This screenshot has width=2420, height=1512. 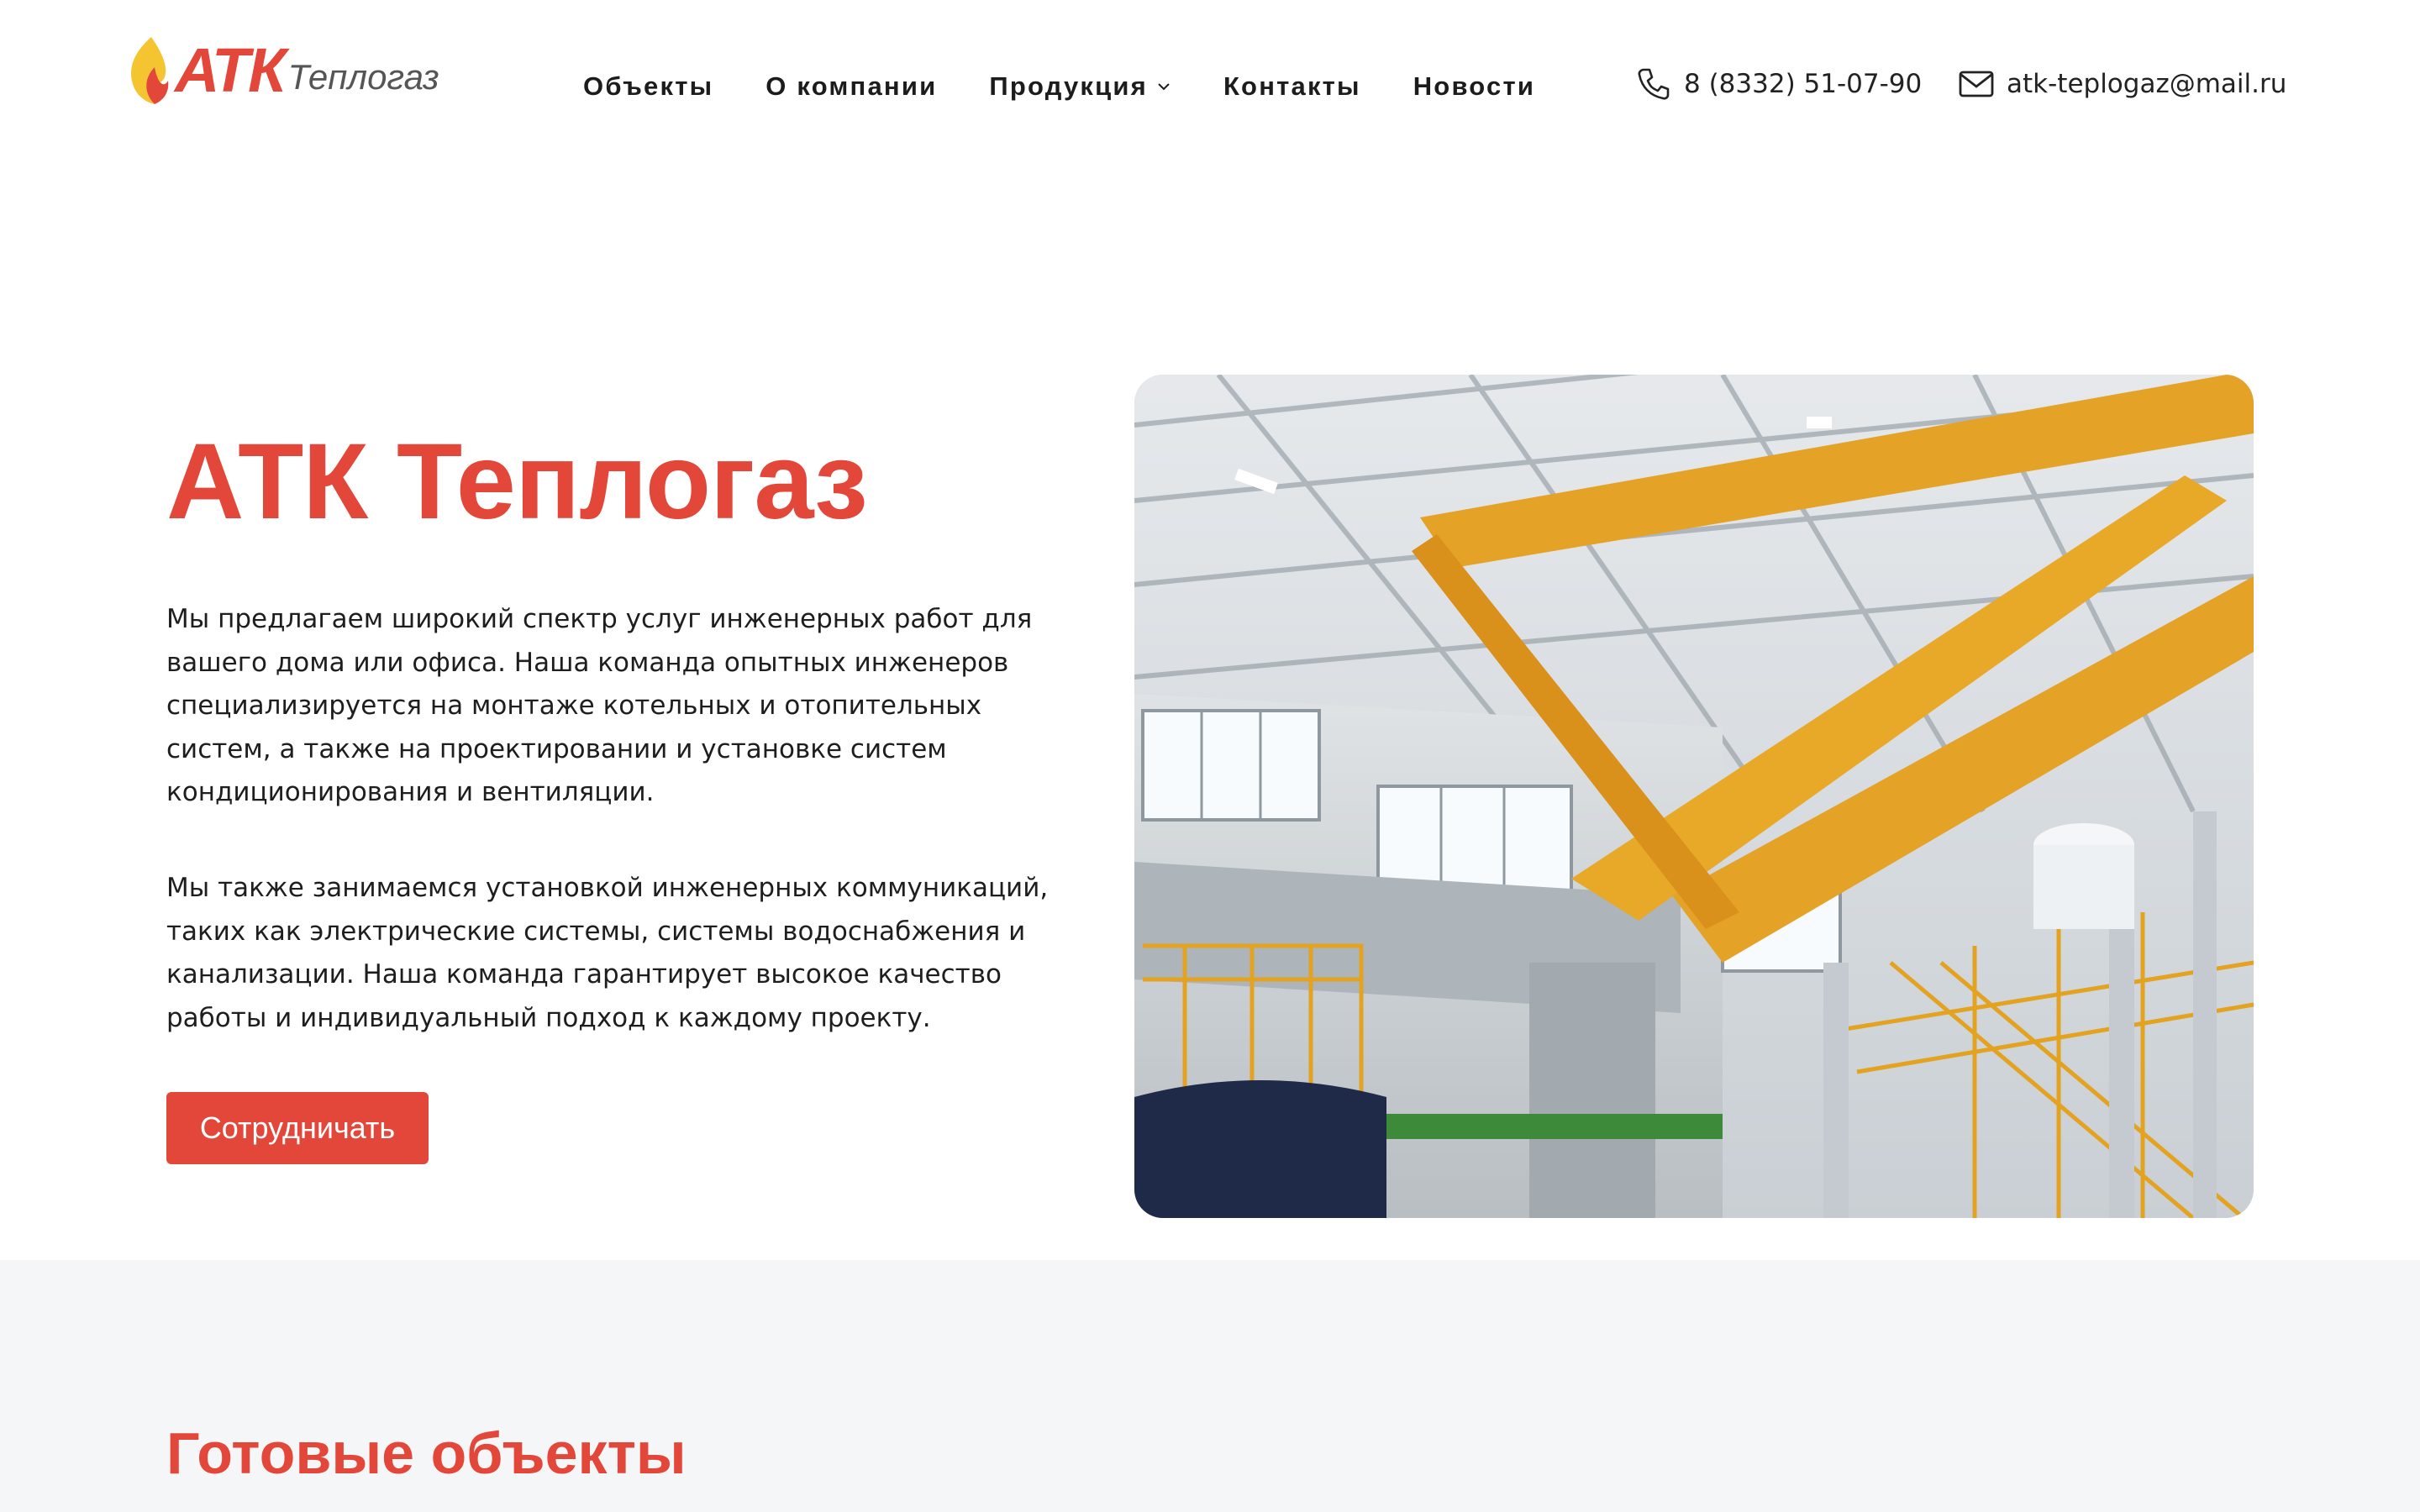 What do you see at coordinates (1164, 87) in the screenshot?
I see `chevron-down-icon` at bounding box center [1164, 87].